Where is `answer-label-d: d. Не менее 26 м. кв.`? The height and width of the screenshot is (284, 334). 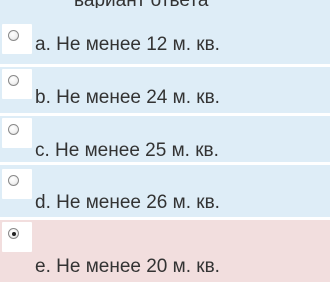 answer-label-d: d. Не менее 26 м. кв. is located at coordinates (127, 202).